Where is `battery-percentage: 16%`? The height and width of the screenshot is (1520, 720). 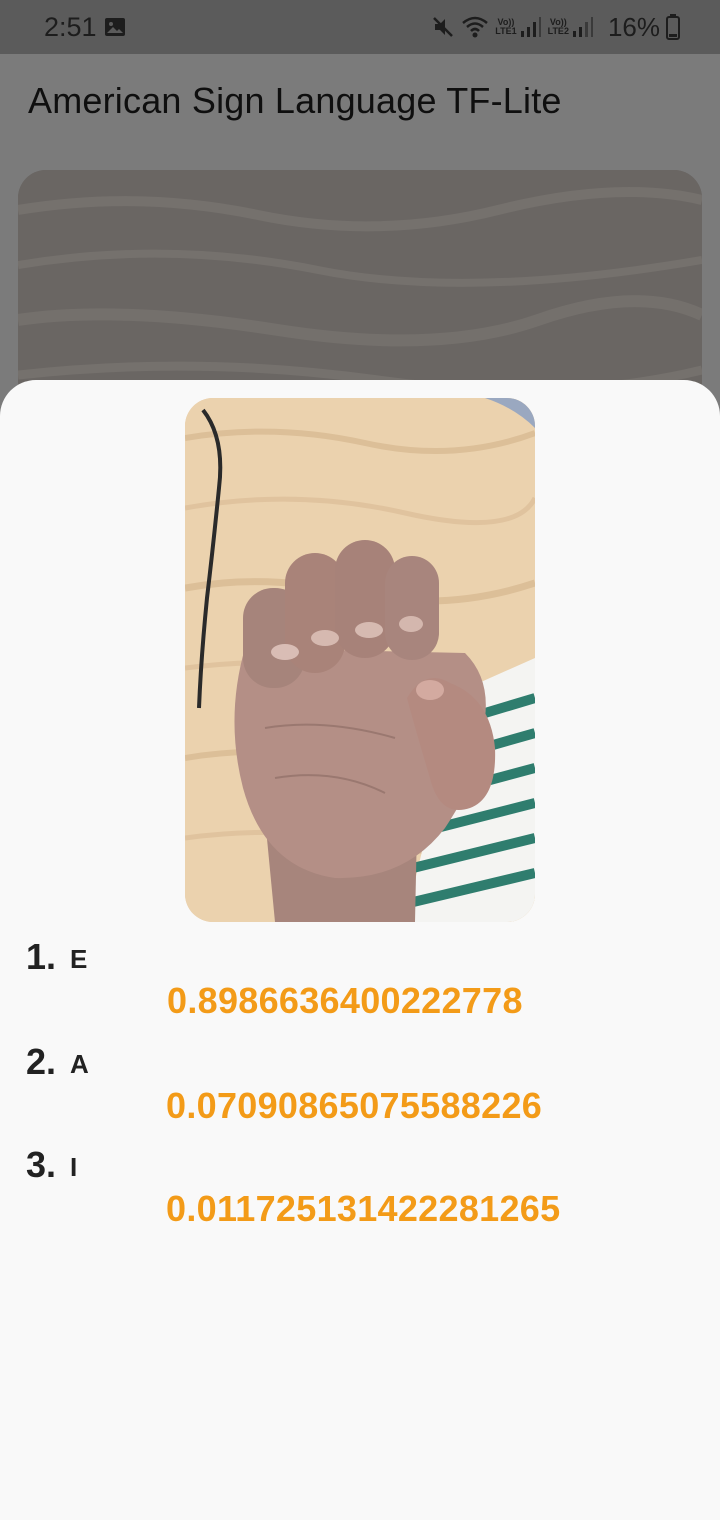
battery-percentage: 16% is located at coordinates (633, 26).